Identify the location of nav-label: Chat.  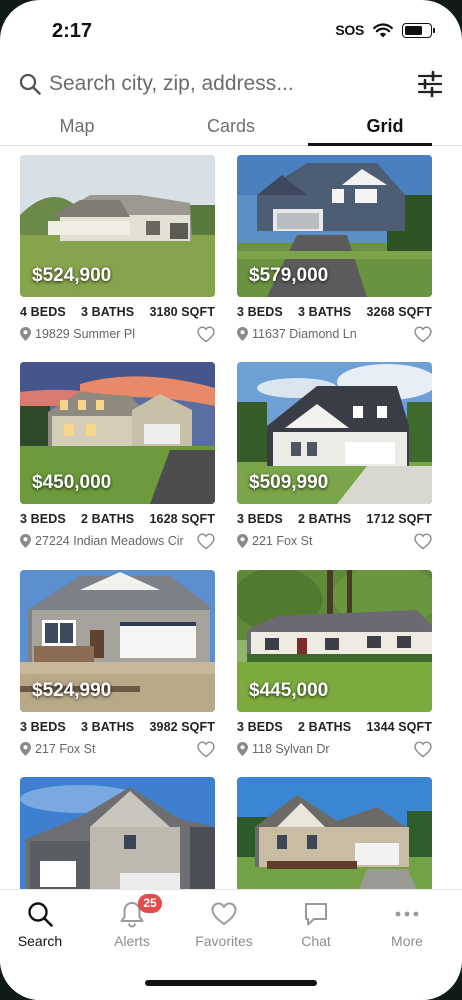
(316, 941).